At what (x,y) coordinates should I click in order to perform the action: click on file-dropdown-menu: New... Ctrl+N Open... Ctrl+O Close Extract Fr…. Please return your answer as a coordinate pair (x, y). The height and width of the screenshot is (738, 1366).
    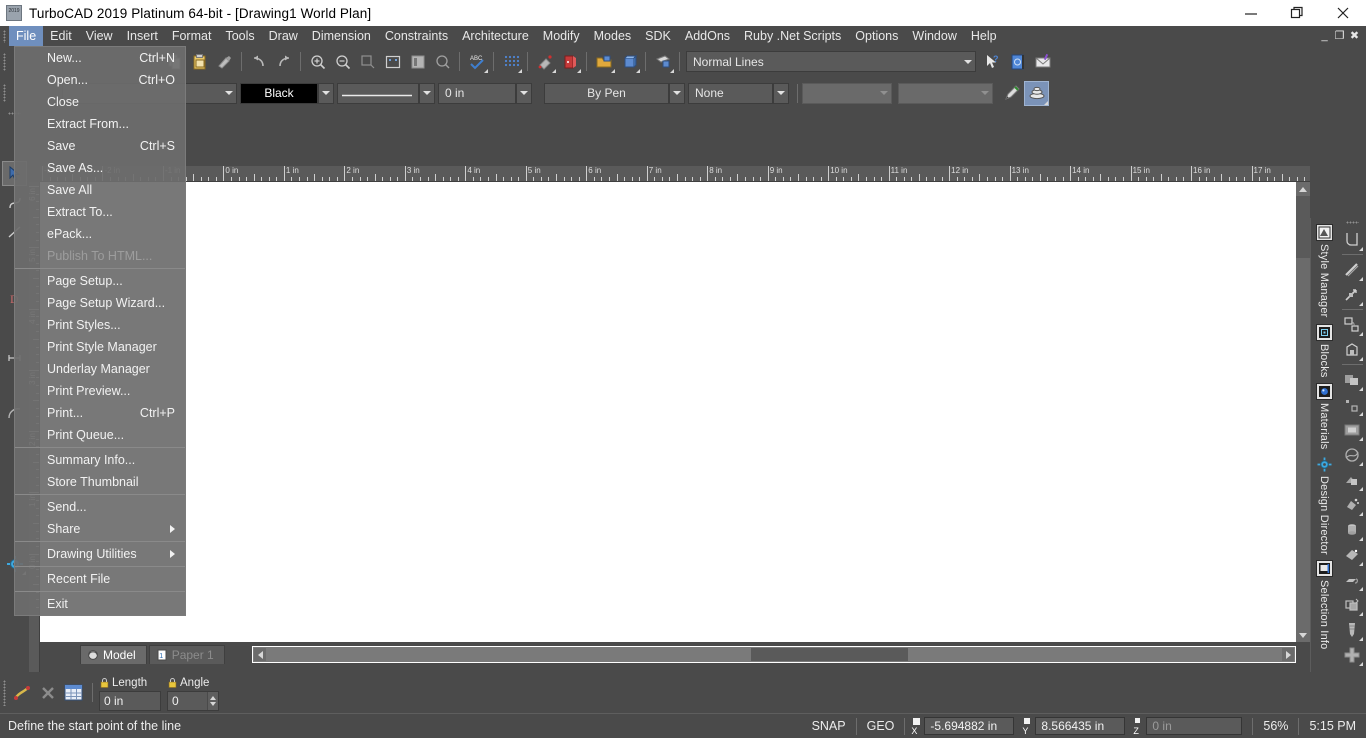
    Looking at the image, I should click on (100, 331).